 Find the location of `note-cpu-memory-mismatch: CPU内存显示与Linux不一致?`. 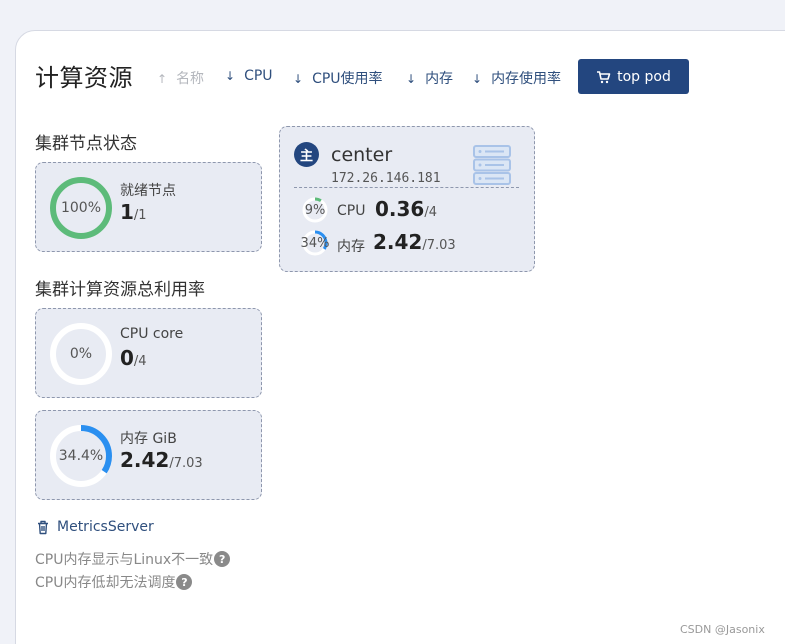

note-cpu-memory-mismatch: CPU内存显示与Linux不一致? is located at coordinates (133, 559).